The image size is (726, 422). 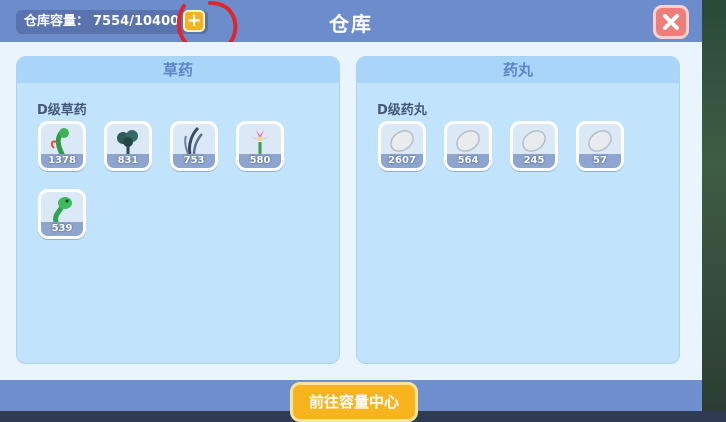 I want to click on pill-item-1: 2607, so click(x=402, y=146).